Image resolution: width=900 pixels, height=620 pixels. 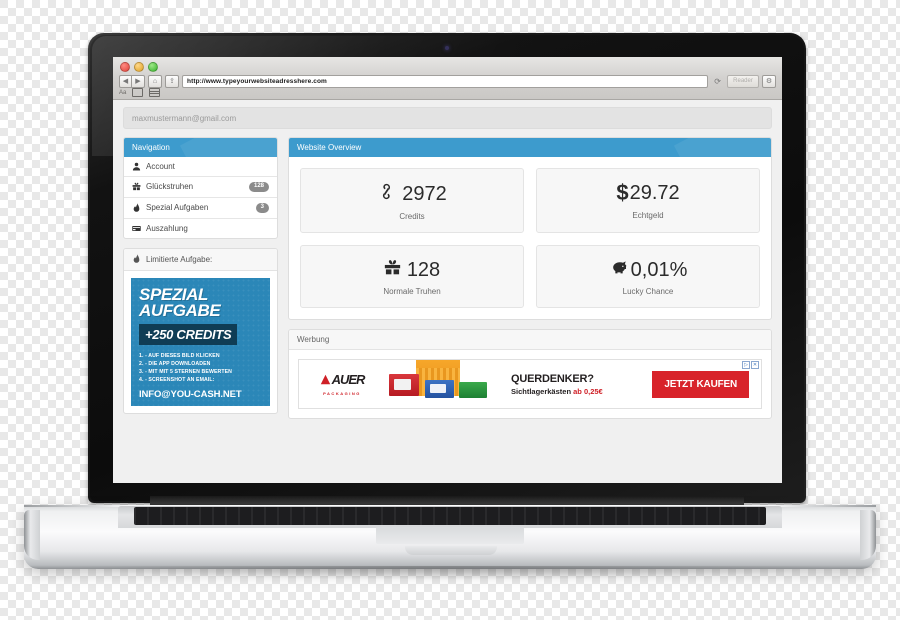 I want to click on piggy-bank-icon, so click(x=619, y=269).